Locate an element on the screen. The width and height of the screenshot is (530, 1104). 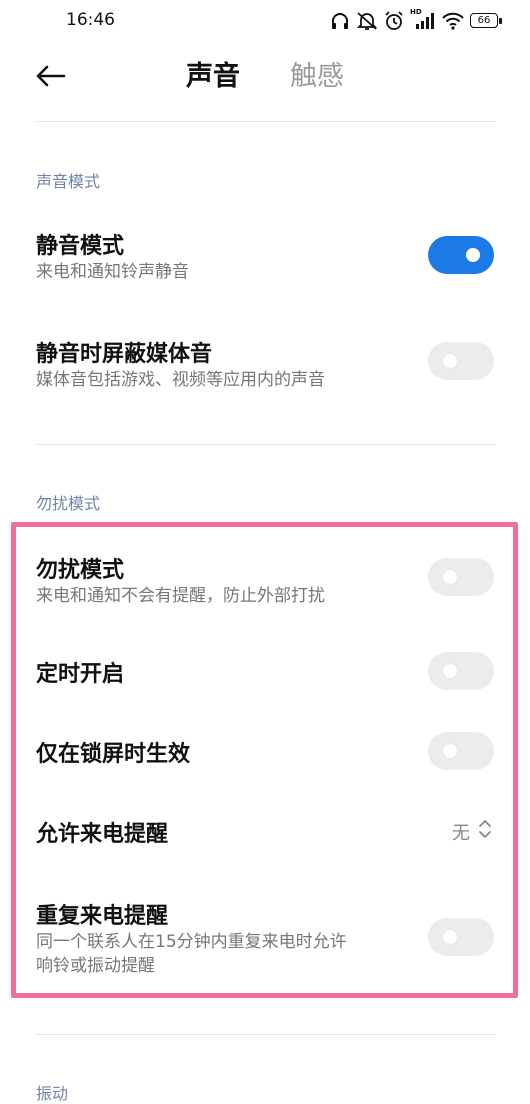
dnd-mode-toggle is located at coordinates (461, 577).